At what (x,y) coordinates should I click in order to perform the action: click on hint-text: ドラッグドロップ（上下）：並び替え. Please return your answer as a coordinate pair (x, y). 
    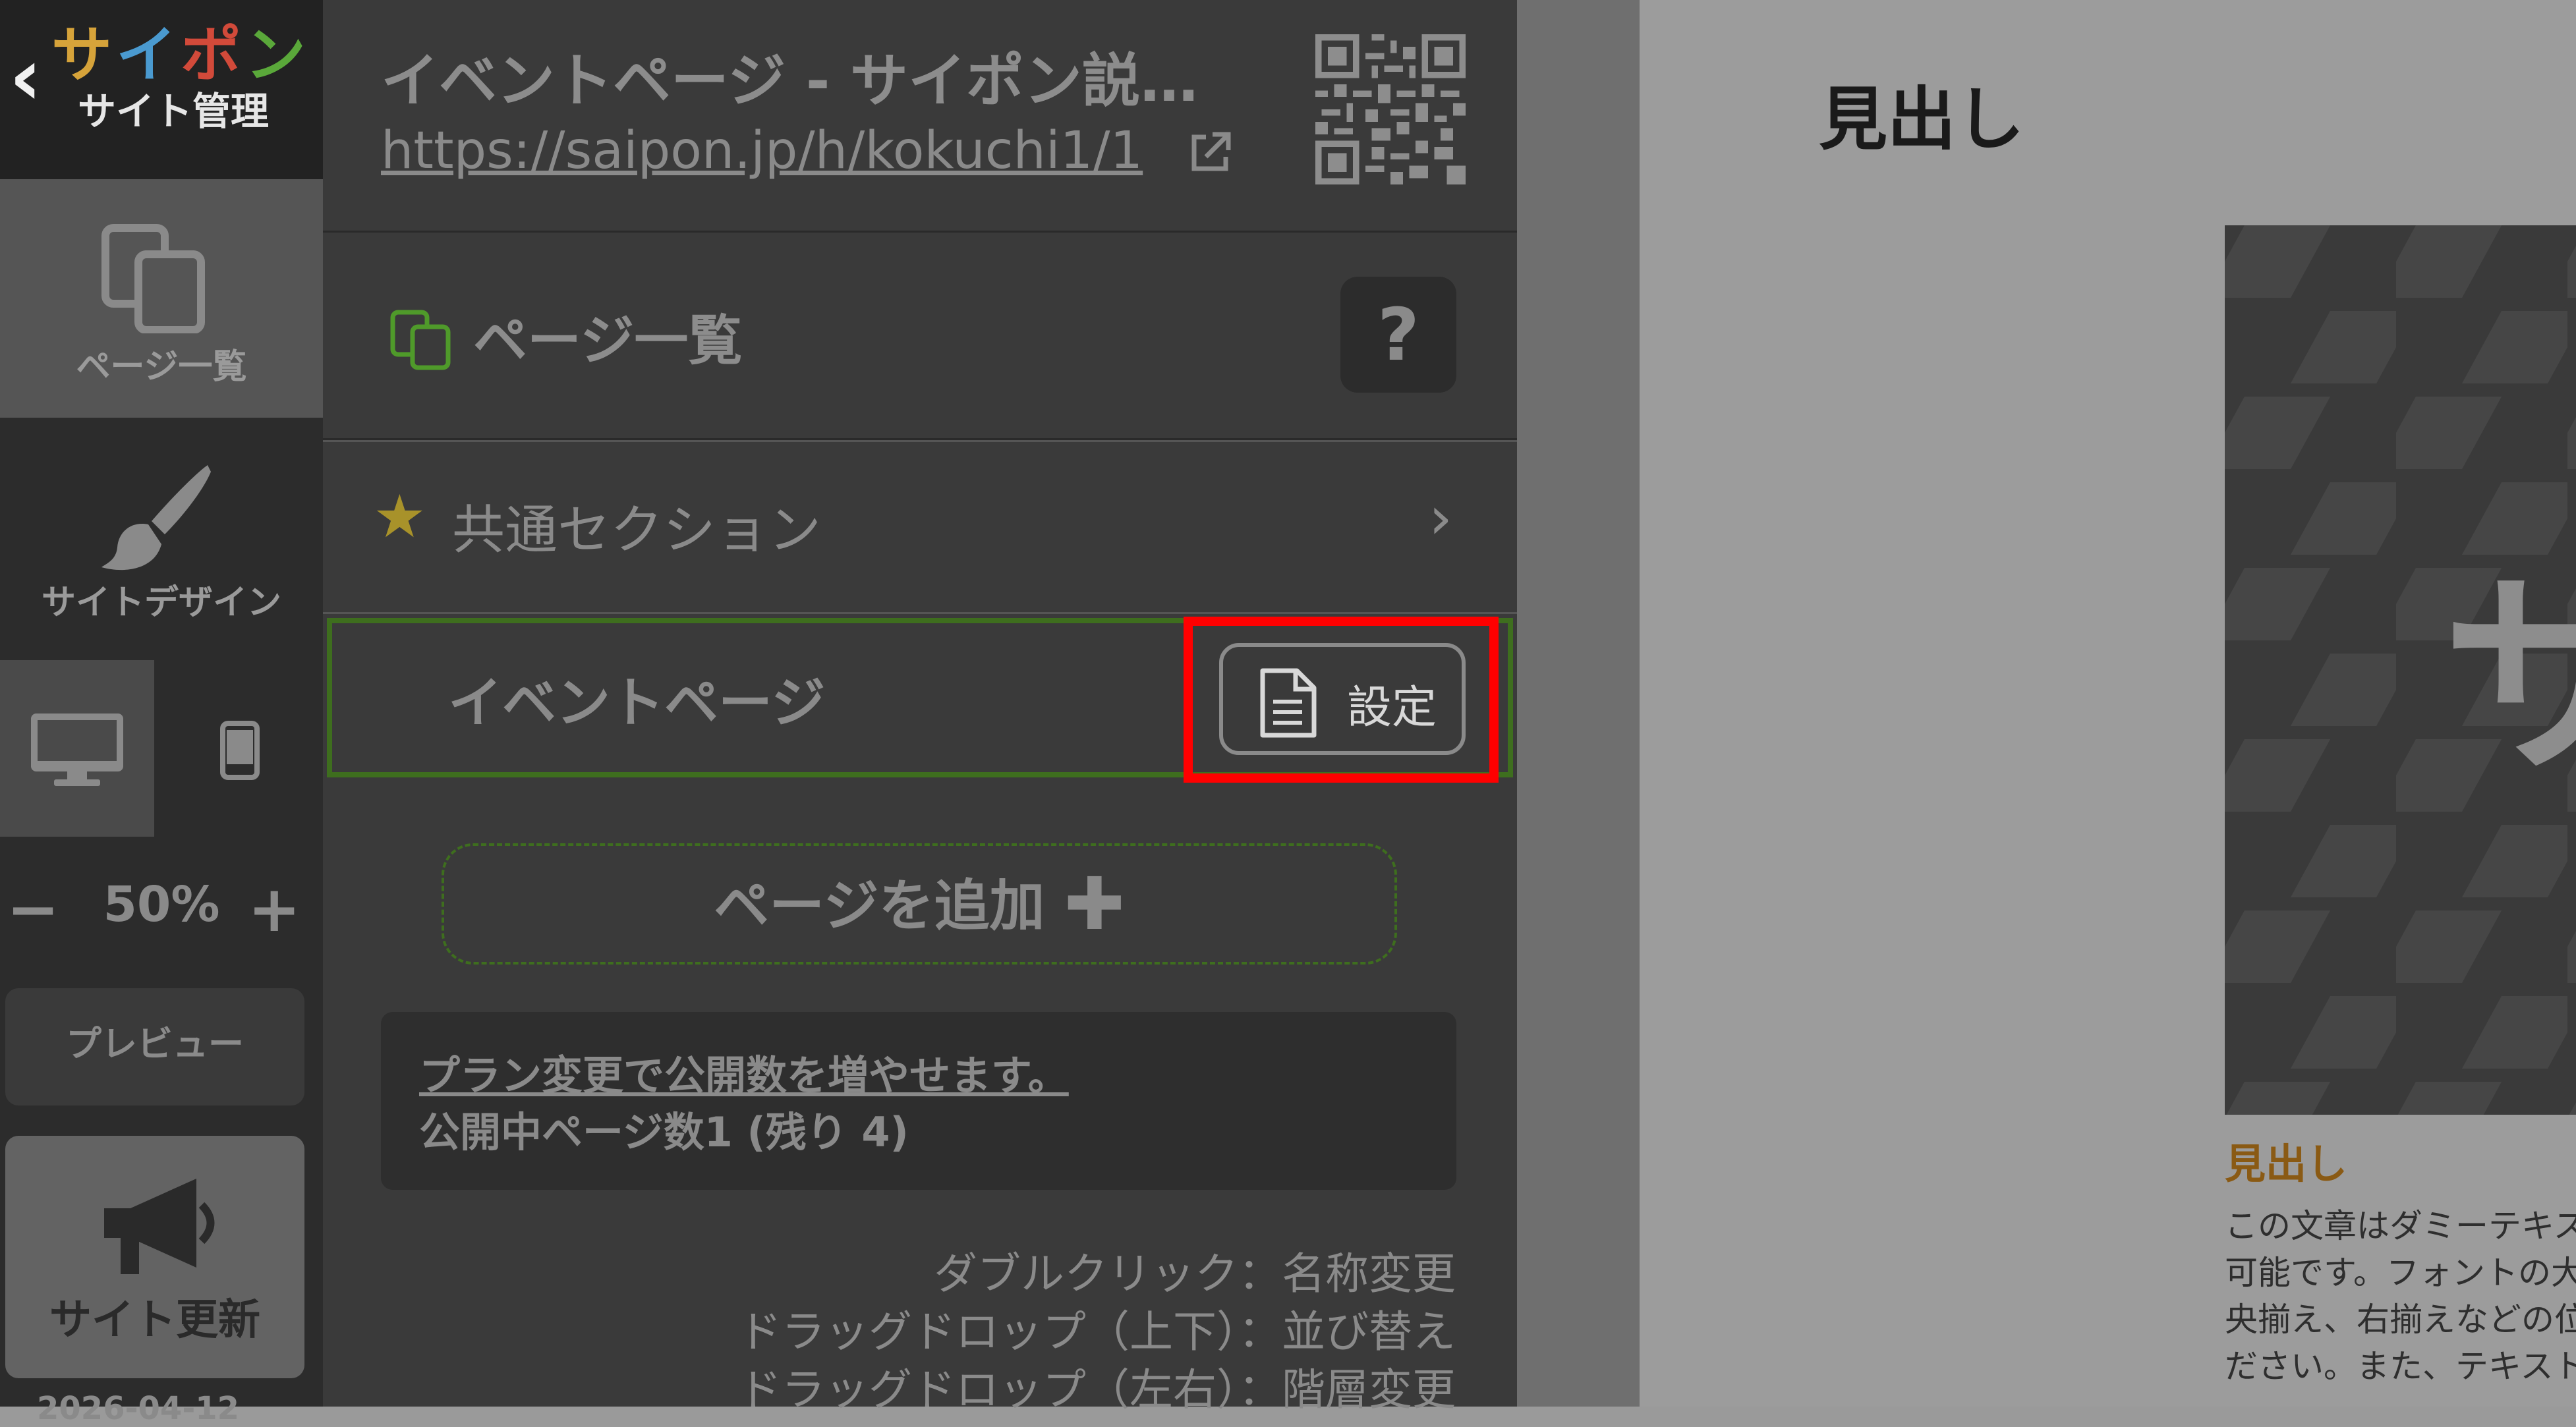
    Looking at the image, I should click on (1097, 1331).